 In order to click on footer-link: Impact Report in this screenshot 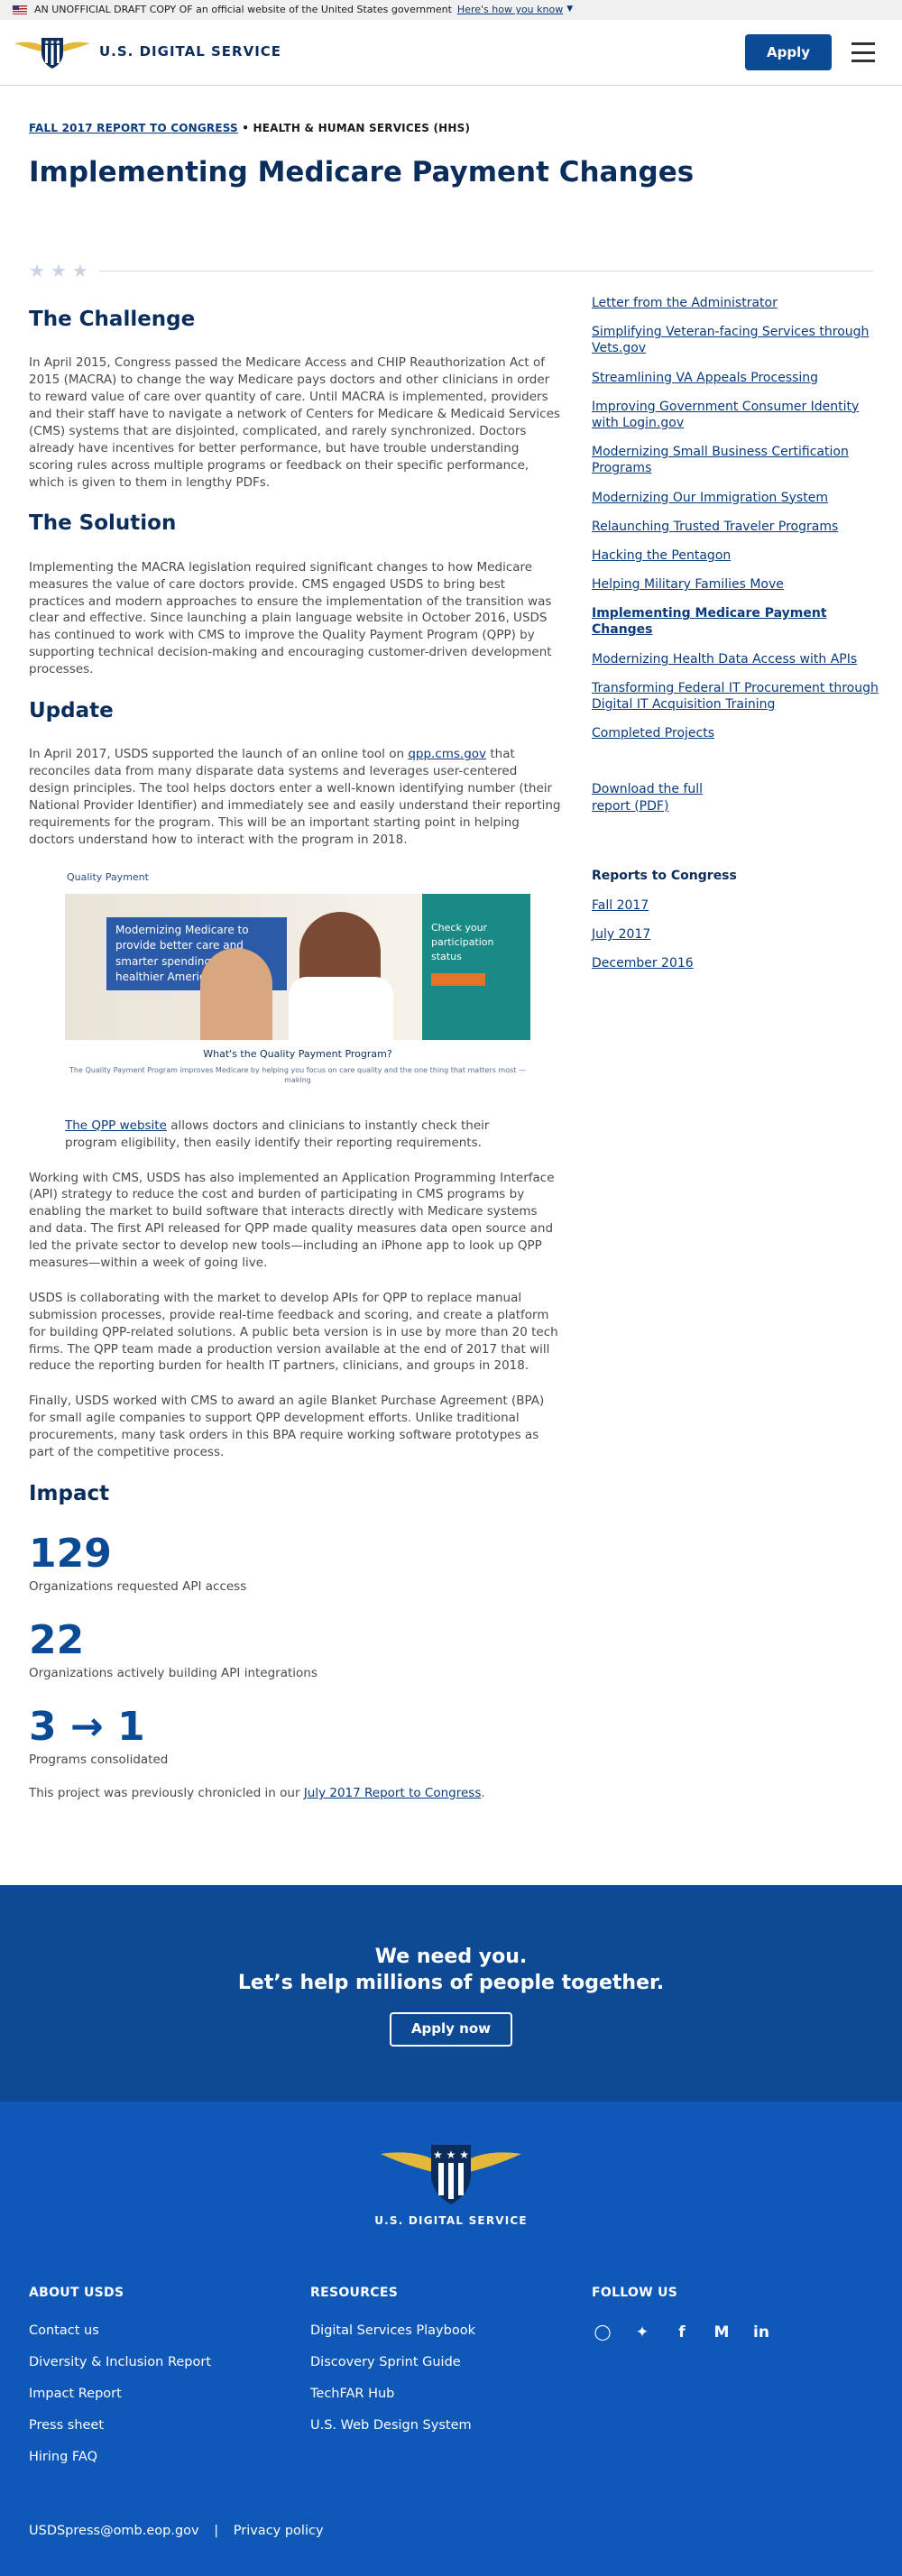, I will do `click(120, 2394)`.